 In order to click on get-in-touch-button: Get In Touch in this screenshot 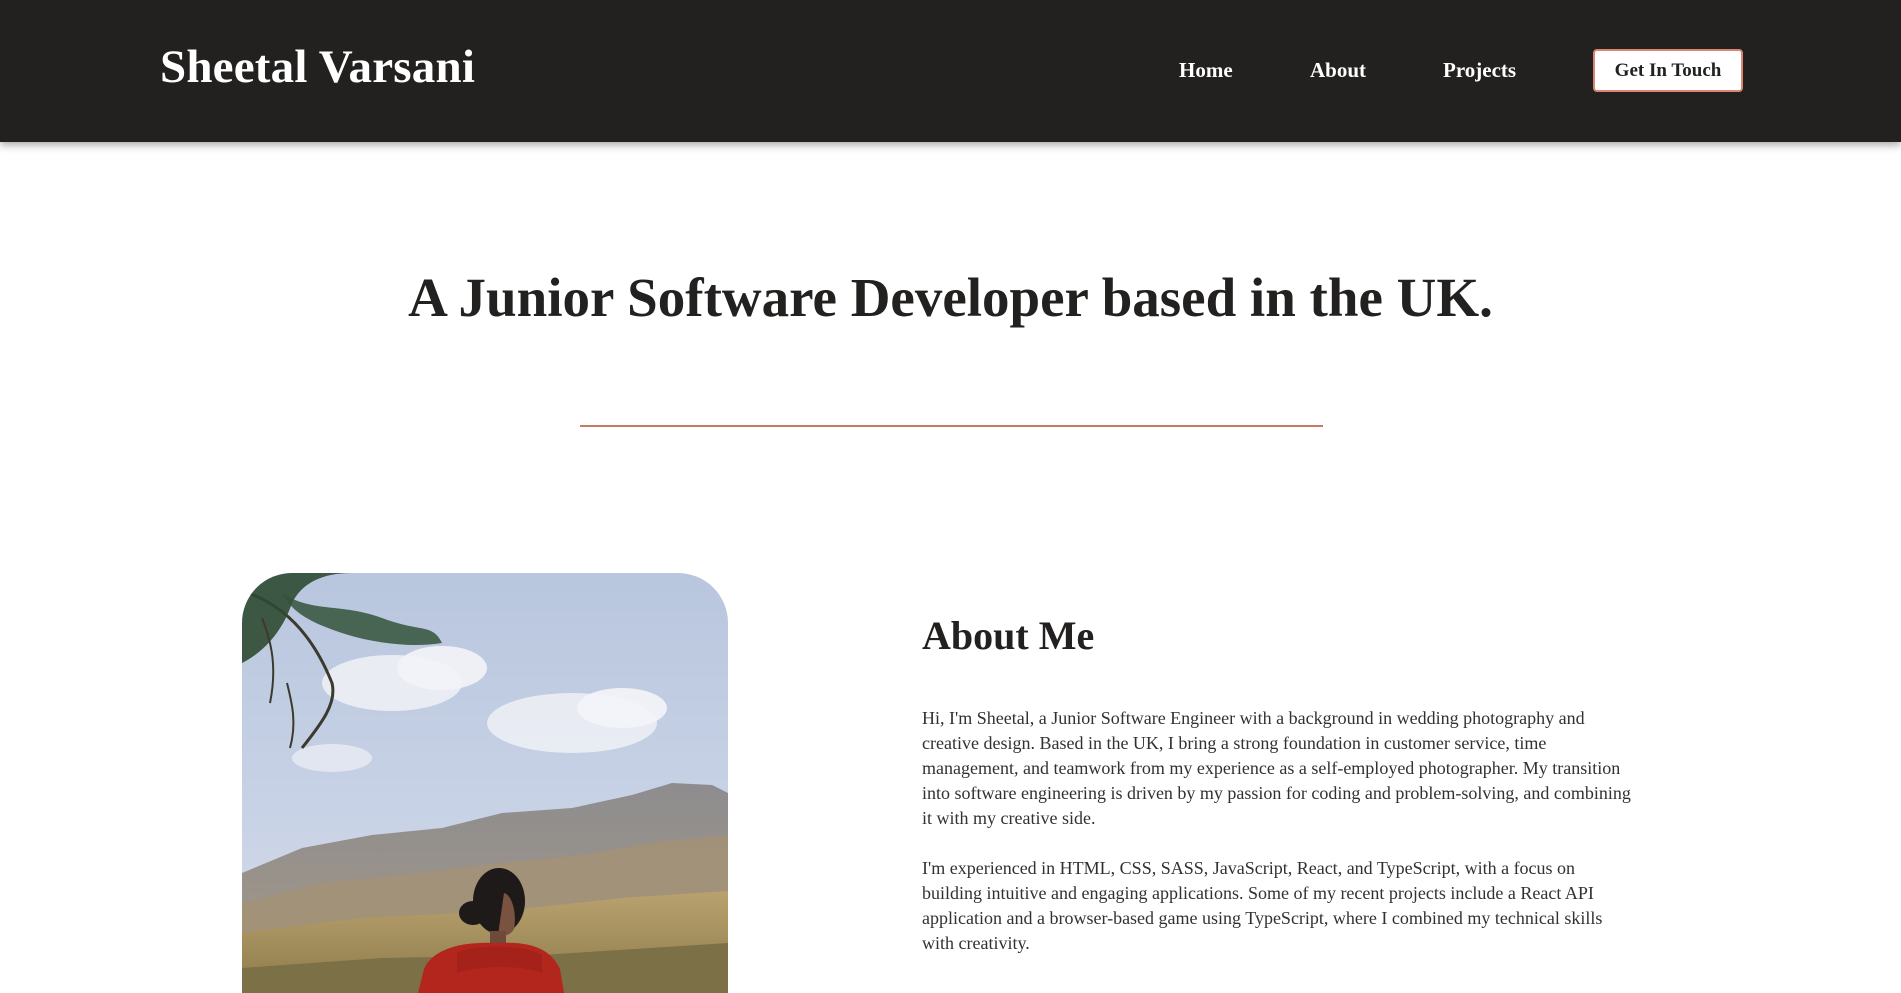, I will do `click(1668, 70)`.